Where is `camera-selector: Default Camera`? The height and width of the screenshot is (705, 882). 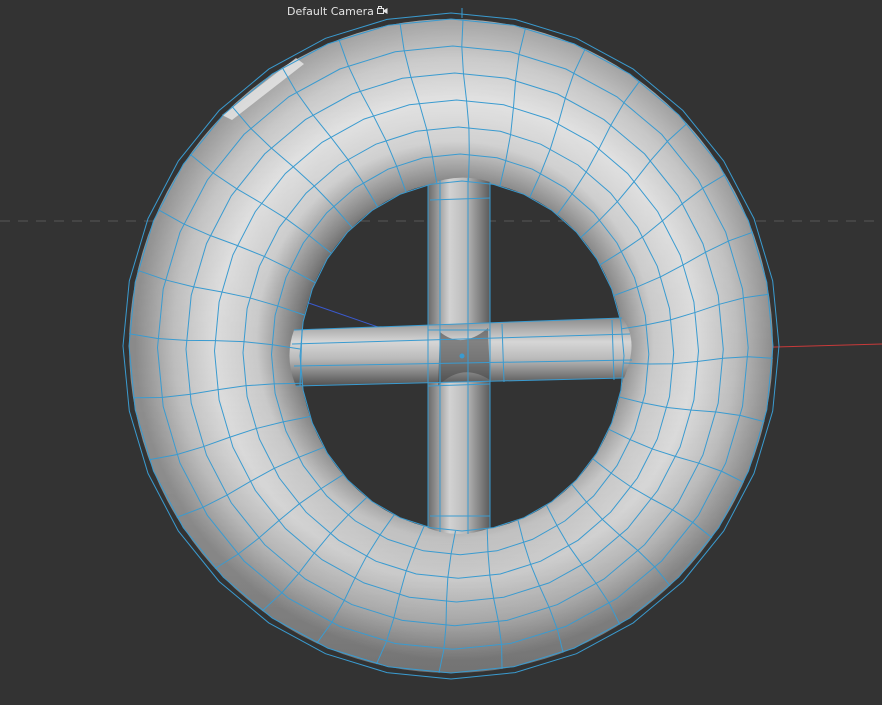 camera-selector: Default Camera is located at coordinates (337, 11).